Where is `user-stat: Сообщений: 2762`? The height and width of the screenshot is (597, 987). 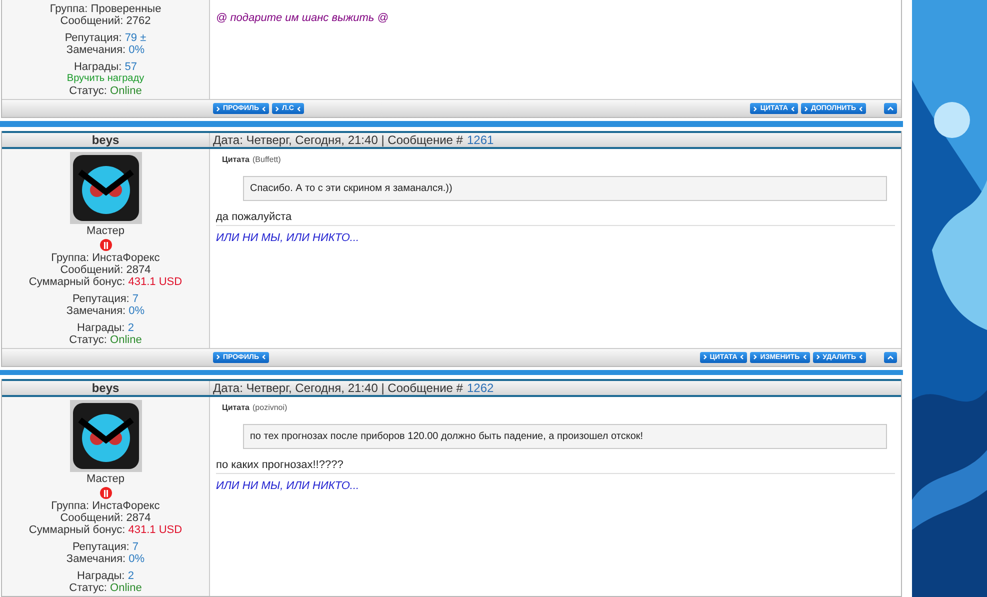
user-stat: Сообщений: 2762 is located at coordinates (105, 21).